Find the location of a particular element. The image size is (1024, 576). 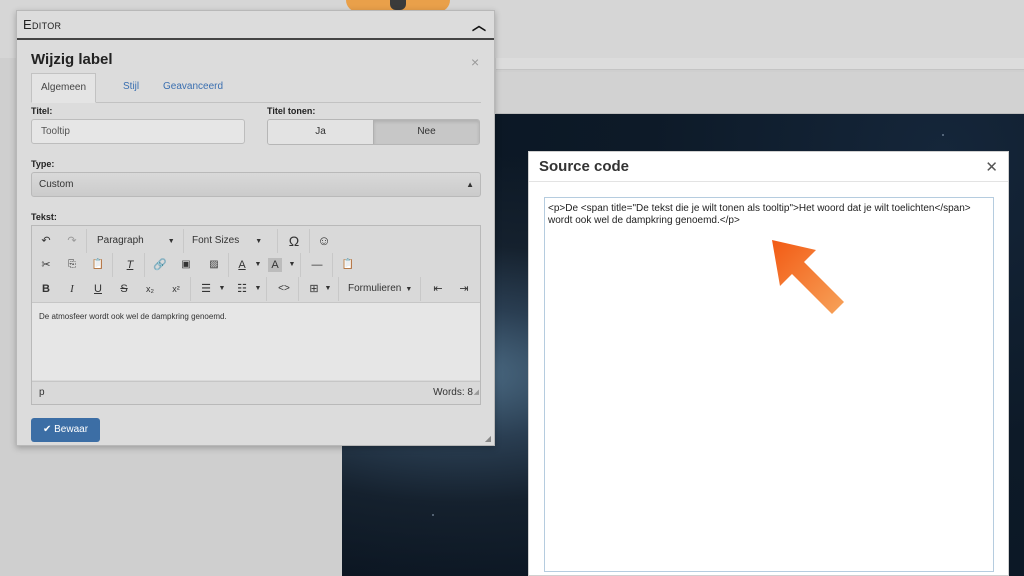

hr-icon: — is located at coordinates (317, 265).